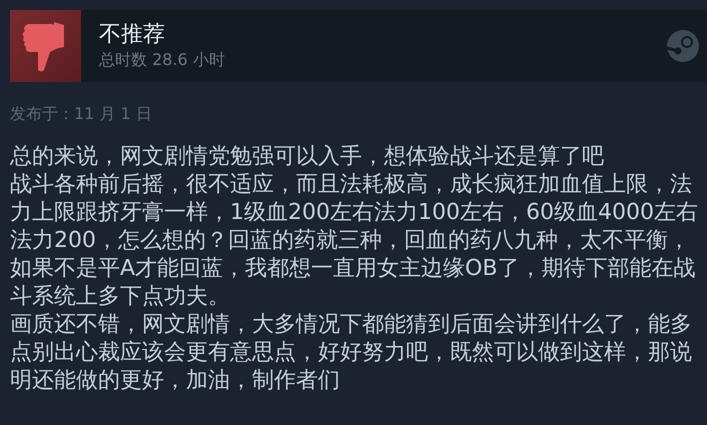 Image resolution: width=707 pixels, height=425 pixels. Describe the element at coordinates (45, 46) in the screenshot. I see `thumbs-down-icon` at that location.